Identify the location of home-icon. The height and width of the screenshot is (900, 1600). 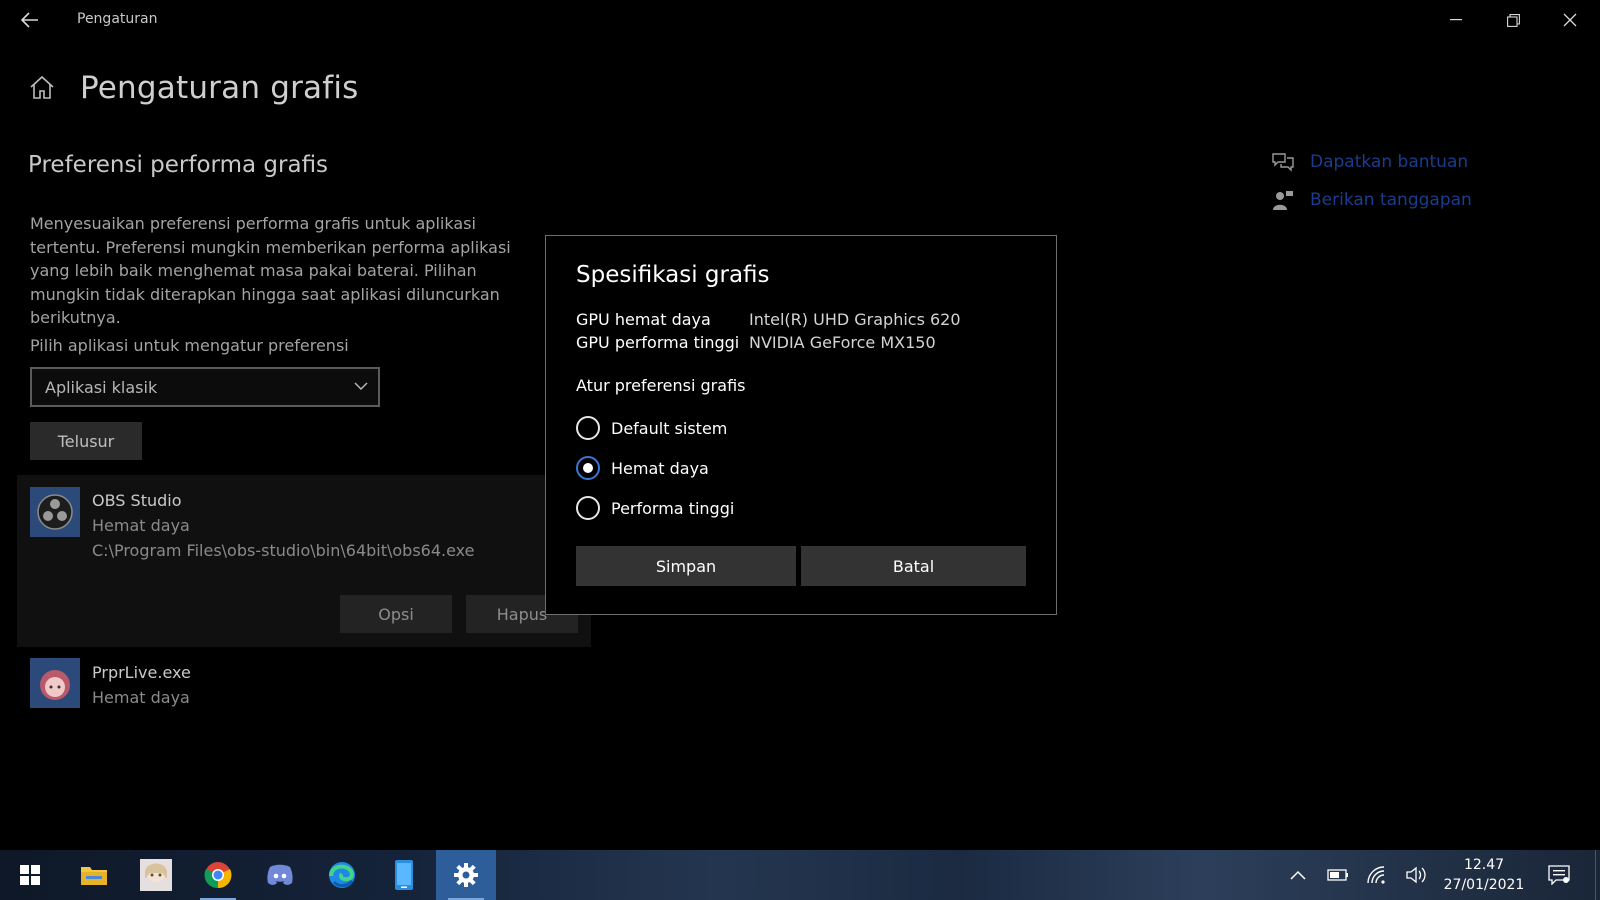
(43, 88).